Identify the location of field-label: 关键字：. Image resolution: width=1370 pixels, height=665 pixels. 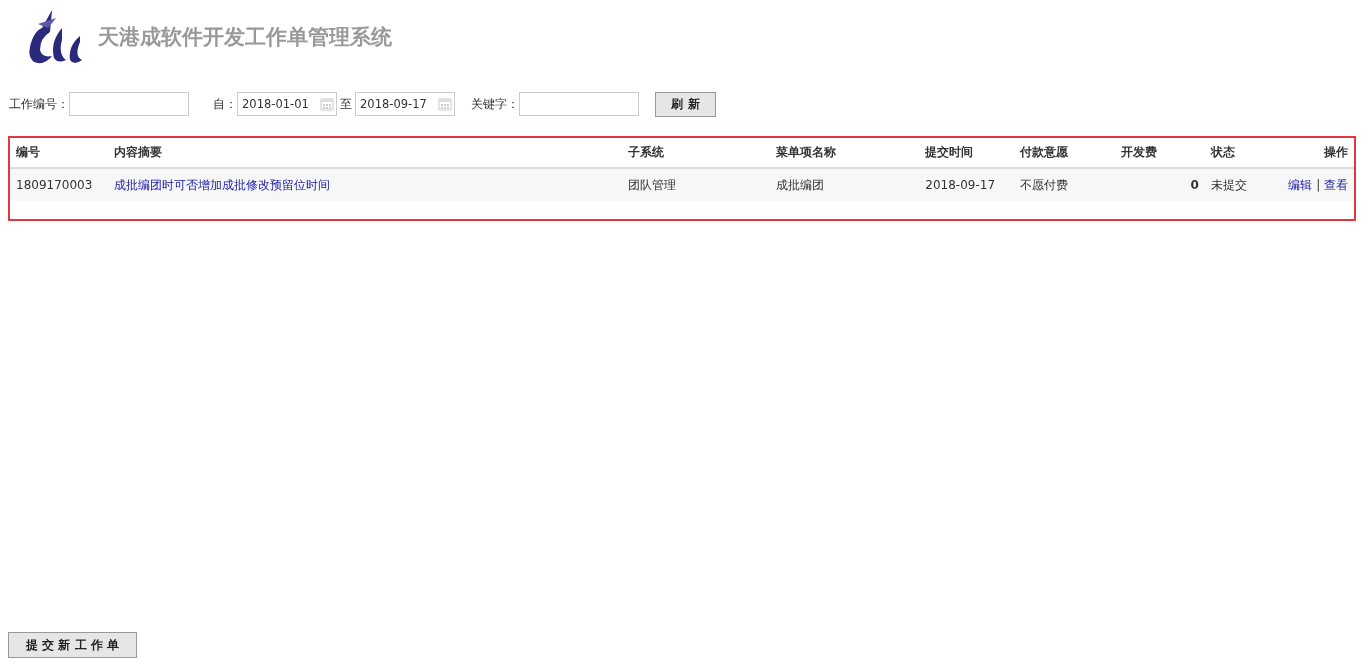
(495, 104).